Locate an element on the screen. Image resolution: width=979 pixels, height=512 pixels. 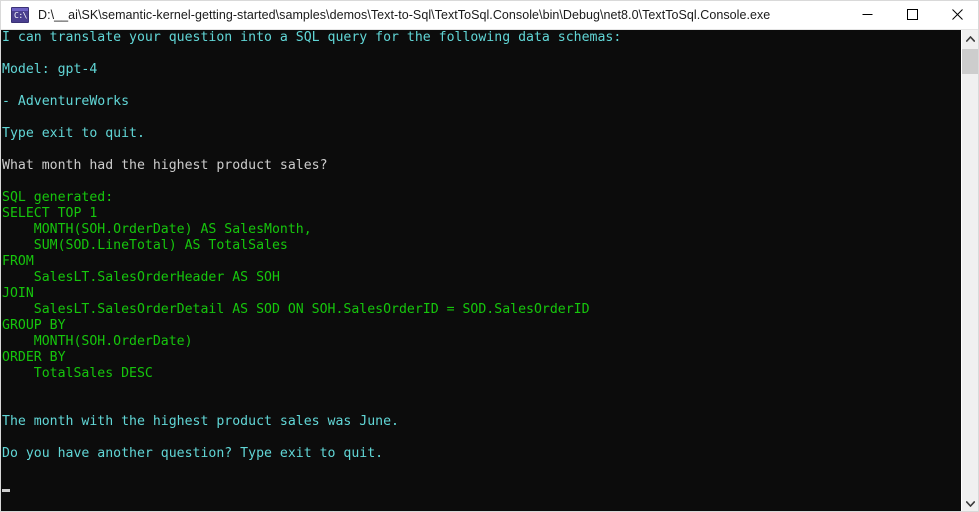
close-icon is located at coordinates (957, 14).